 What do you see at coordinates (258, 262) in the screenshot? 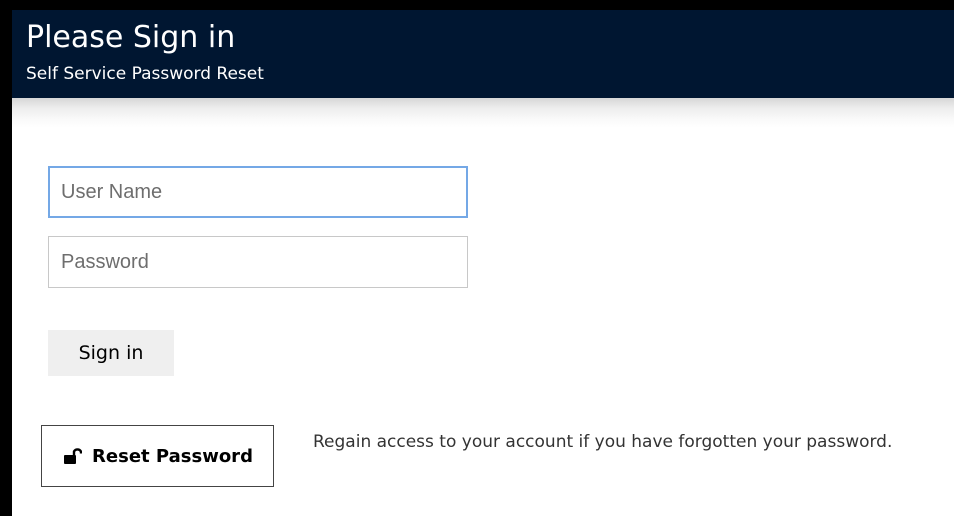
I see `password-input` at bounding box center [258, 262].